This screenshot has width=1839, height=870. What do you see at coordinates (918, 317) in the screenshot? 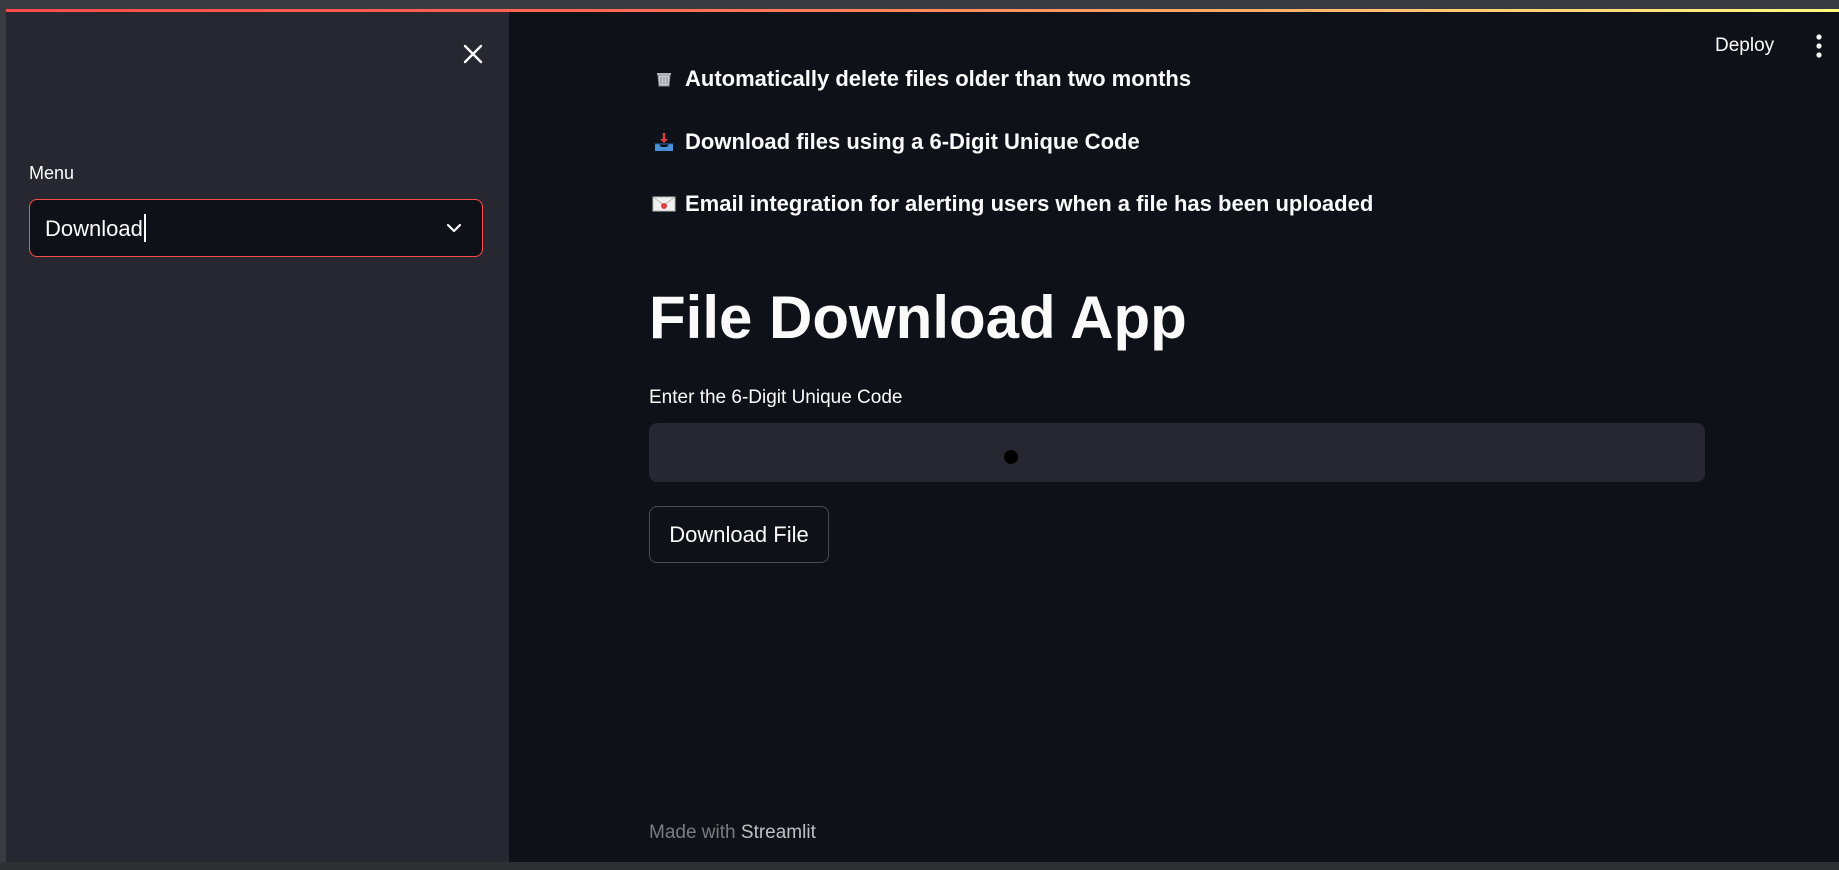
I see `page-title: File Download App` at bounding box center [918, 317].